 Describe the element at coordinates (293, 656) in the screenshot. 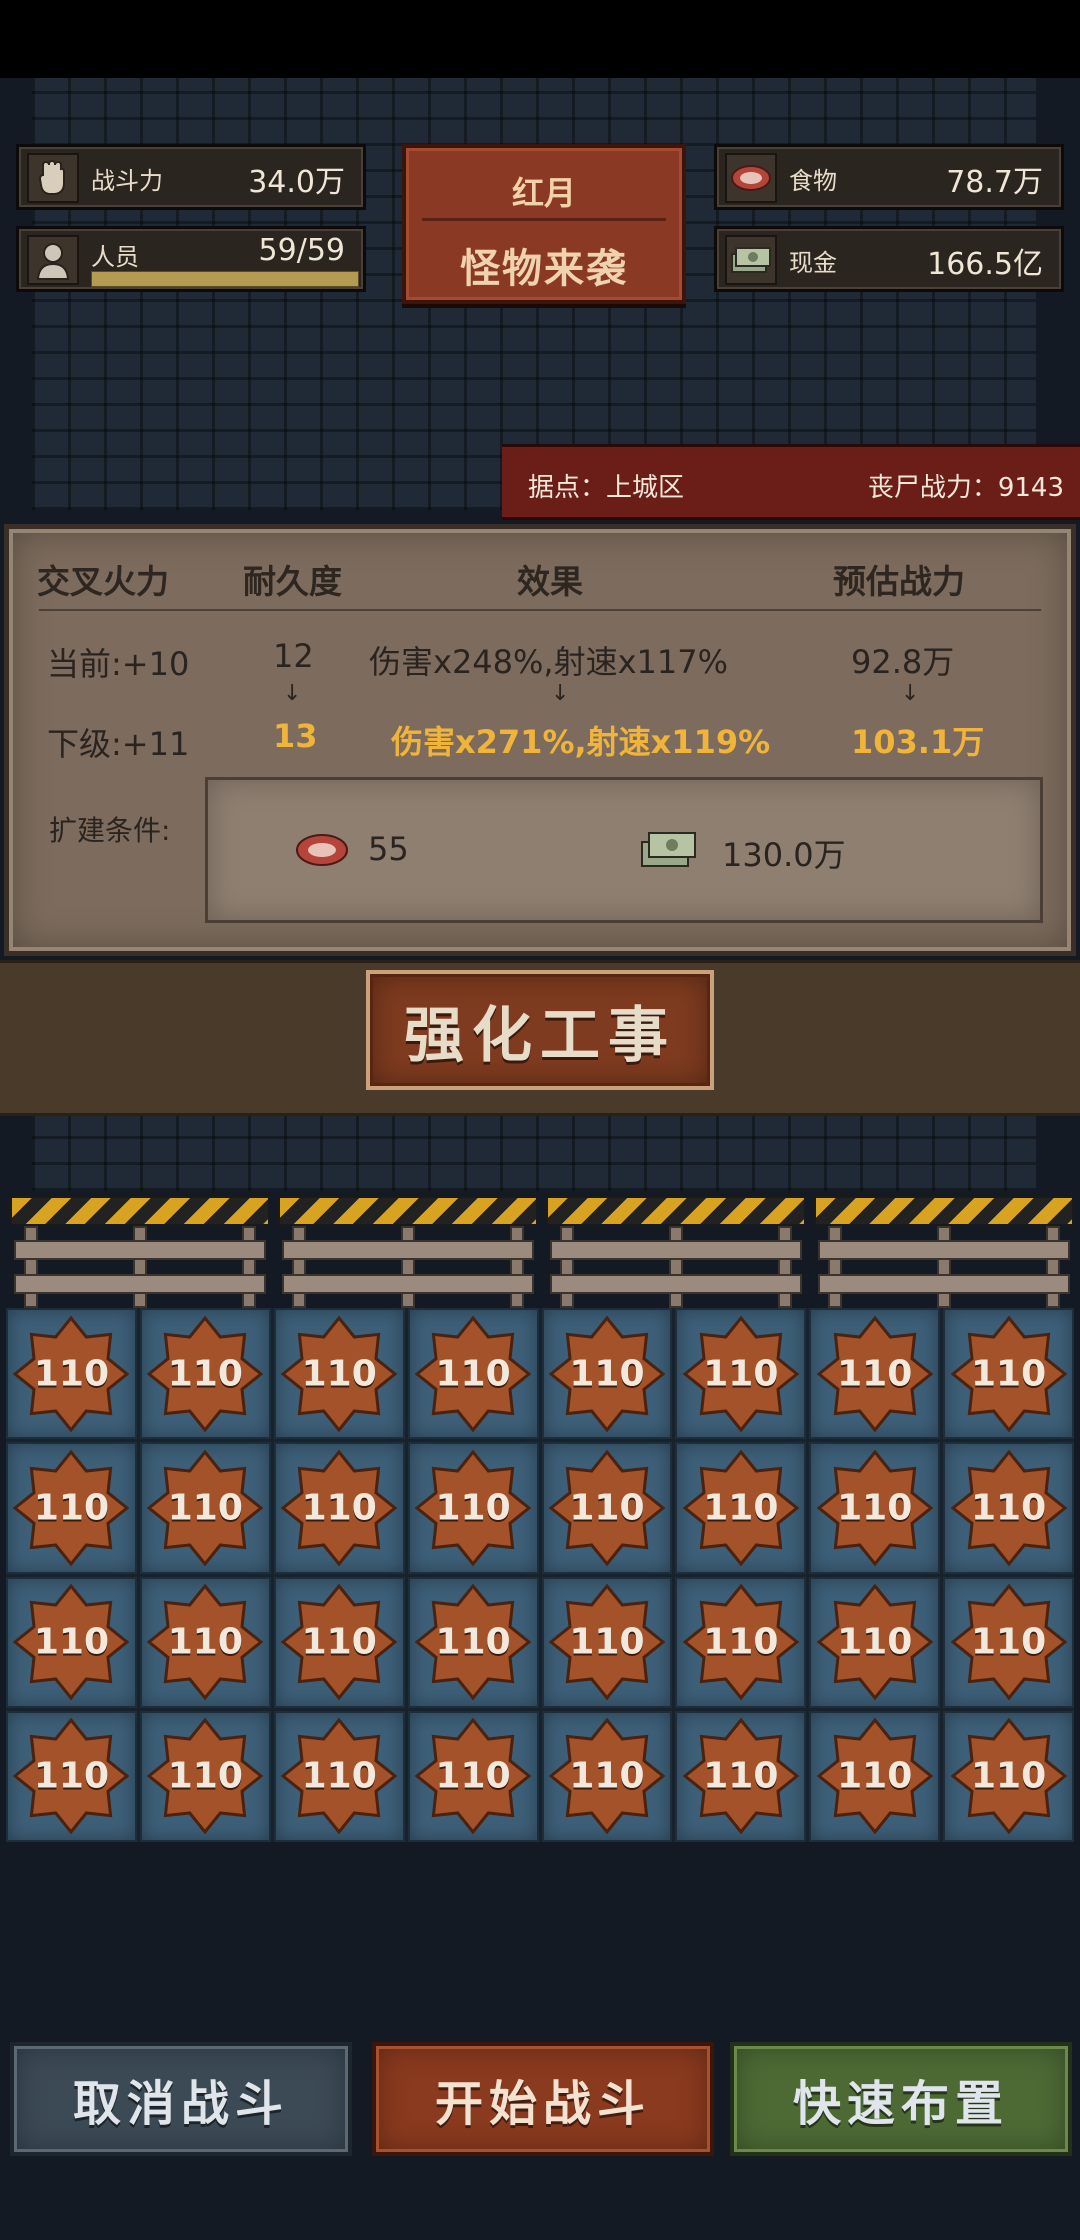

I see `current-durability: 12` at that location.